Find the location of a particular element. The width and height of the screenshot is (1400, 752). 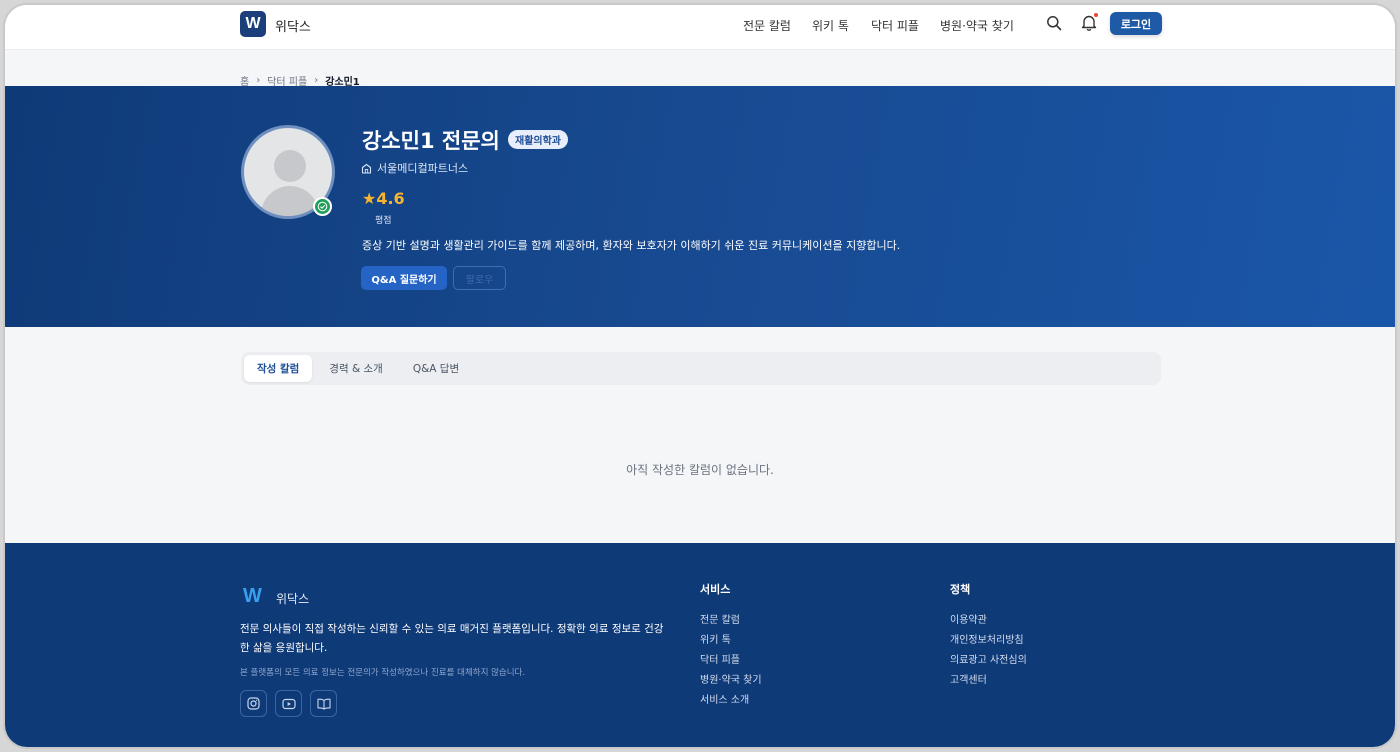

footer-link-columns: 전문 칼럼 is located at coordinates (720, 618).